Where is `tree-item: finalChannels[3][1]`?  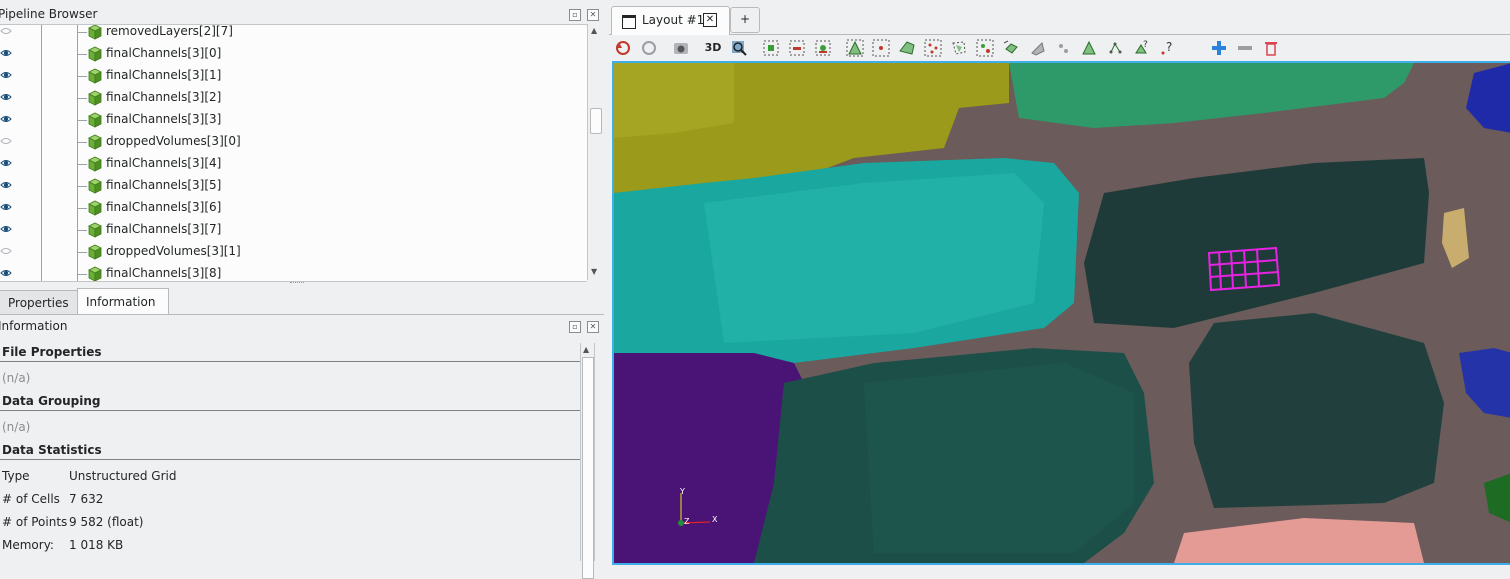
tree-item: finalChannels[3][1] is located at coordinates (293, 76).